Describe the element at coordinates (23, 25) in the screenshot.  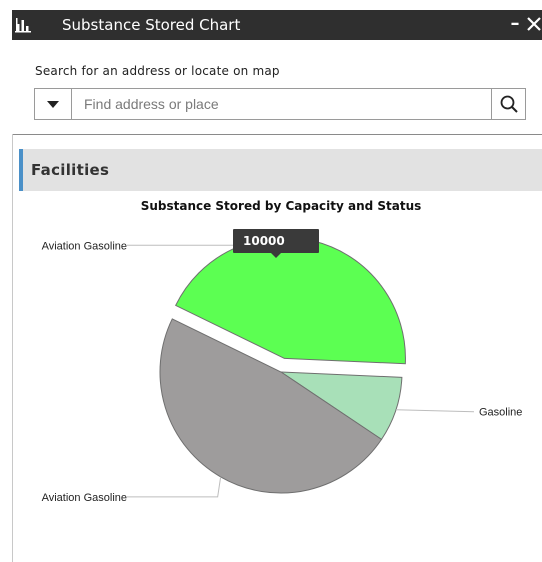
I see `bar-chart-icon` at that location.